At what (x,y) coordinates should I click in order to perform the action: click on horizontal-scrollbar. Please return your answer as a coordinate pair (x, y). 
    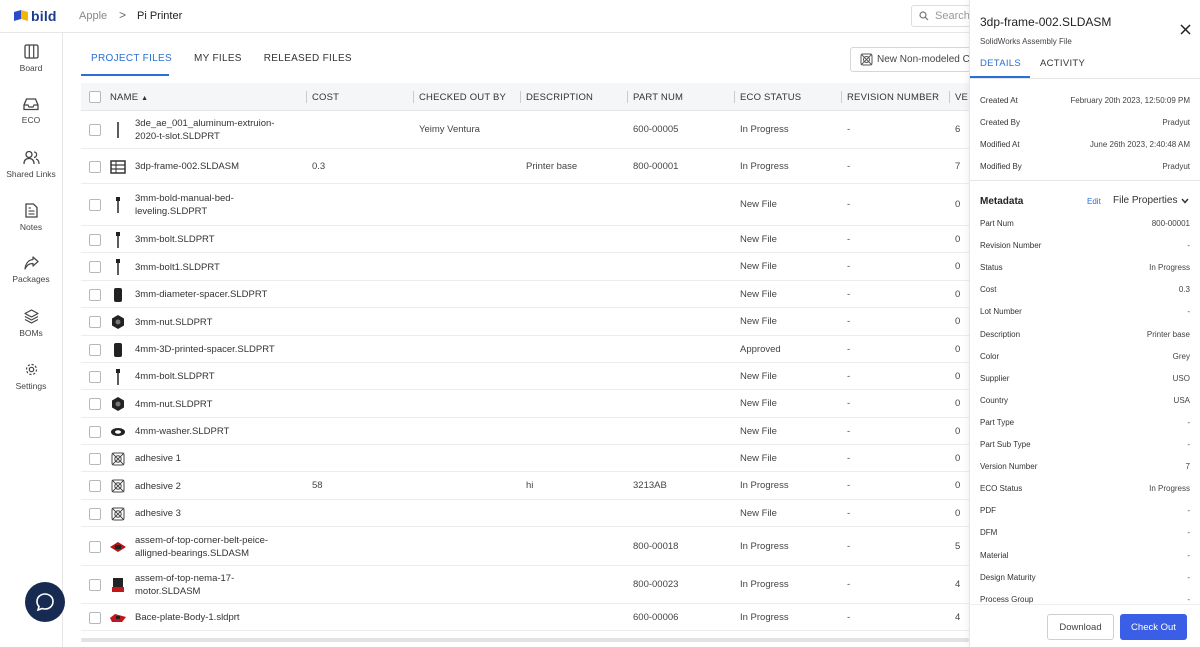
    Looking at the image, I should click on (525, 640).